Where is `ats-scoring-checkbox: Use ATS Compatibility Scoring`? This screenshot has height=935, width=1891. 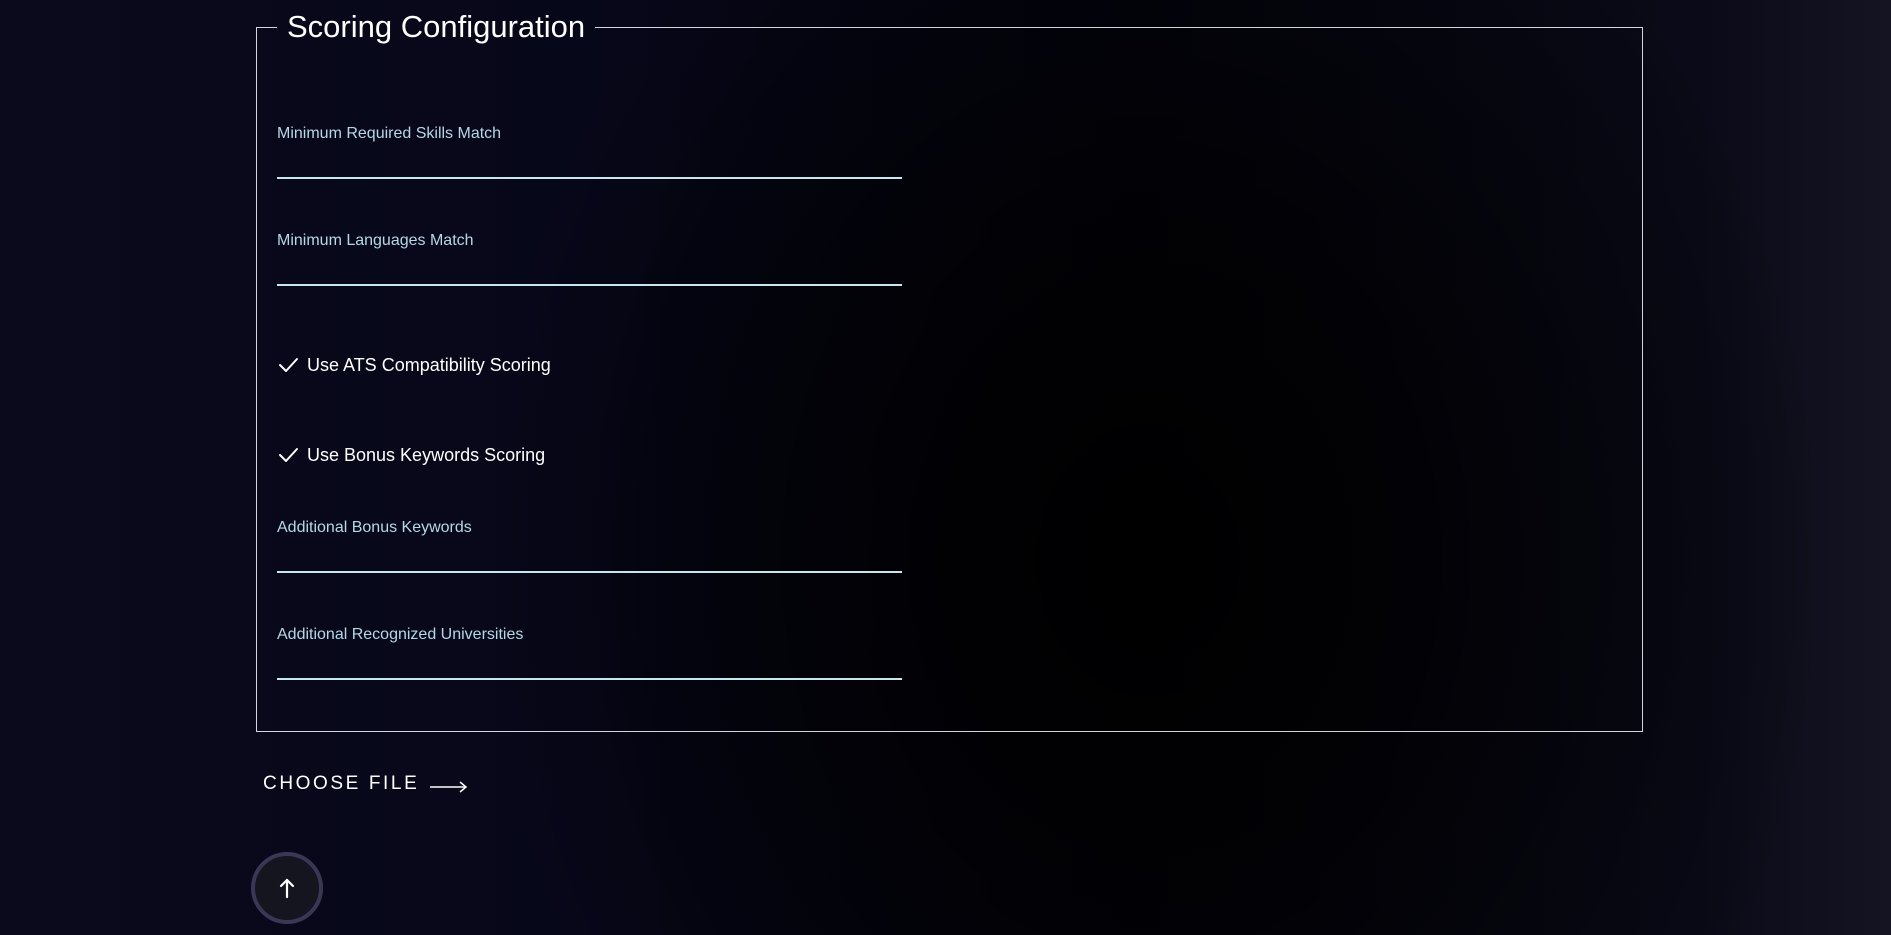
ats-scoring-checkbox: Use ATS Compatibility Scoring is located at coordinates (414, 365).